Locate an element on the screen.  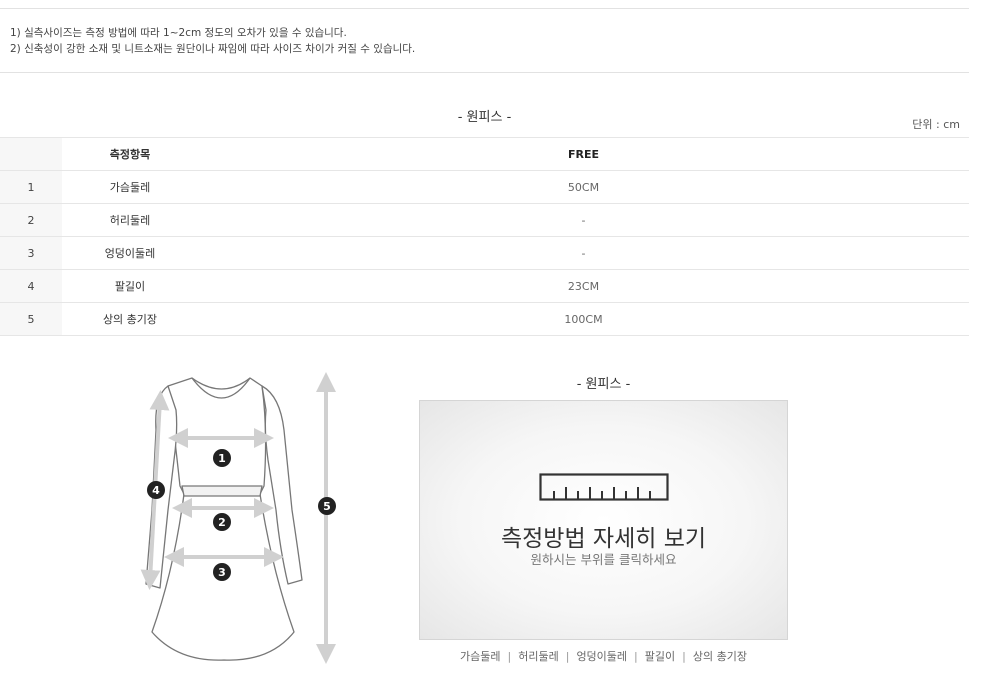
top-divider is located at coordinates (484, 8).